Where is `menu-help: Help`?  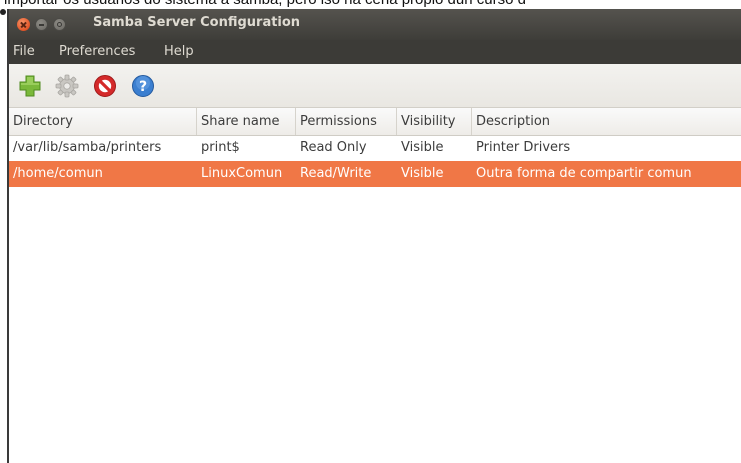 menu-help: Help is located at coordinates (179, 51).